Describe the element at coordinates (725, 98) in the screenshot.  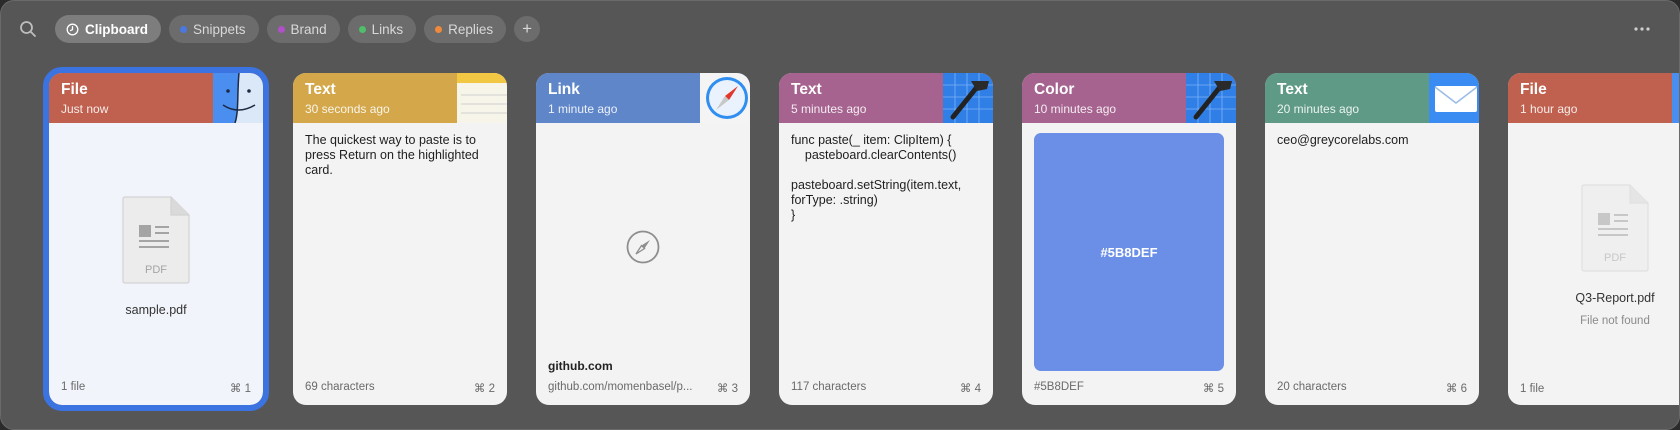
I see `safari-icon` at that location.